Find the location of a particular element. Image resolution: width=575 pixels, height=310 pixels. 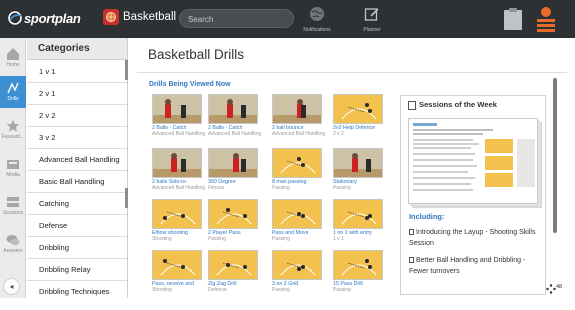

category-item: Catching is located at coordinates (77, 204).